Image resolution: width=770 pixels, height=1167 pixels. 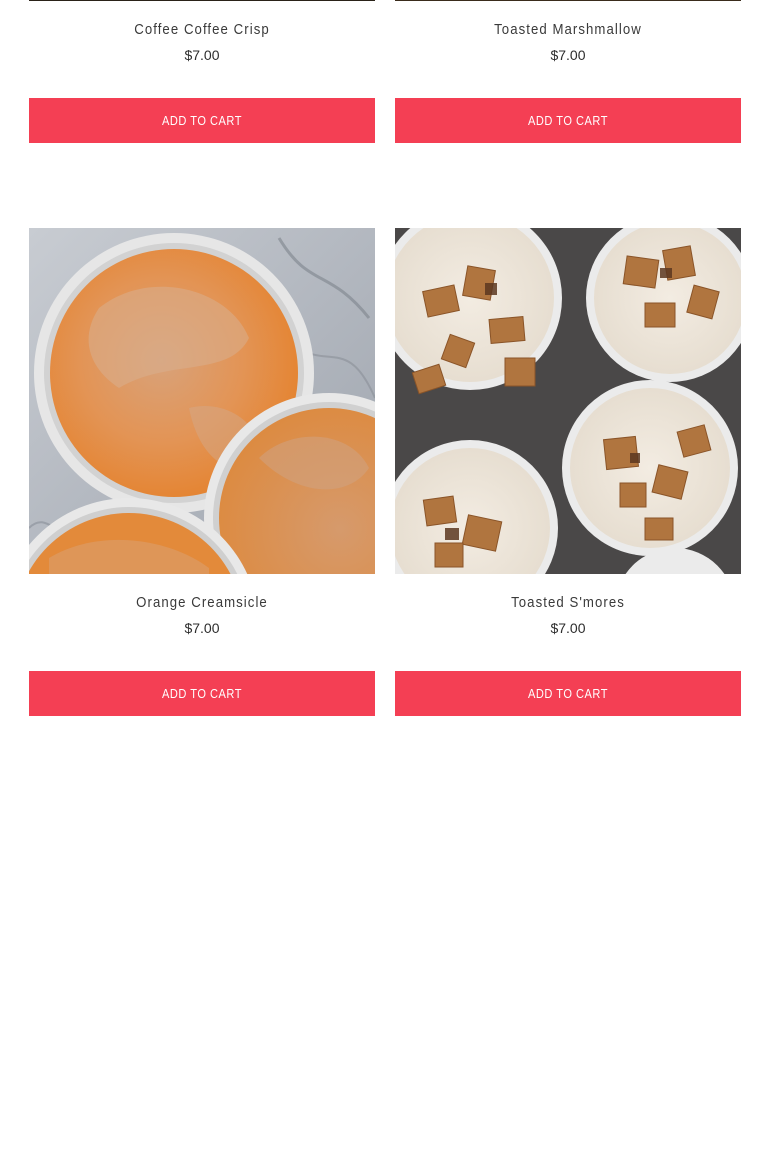 What do you see at coordinates (202, 602) in the screenshot?
I see `product-title: Orange Creamsicle` at bounding box center [202, 602].